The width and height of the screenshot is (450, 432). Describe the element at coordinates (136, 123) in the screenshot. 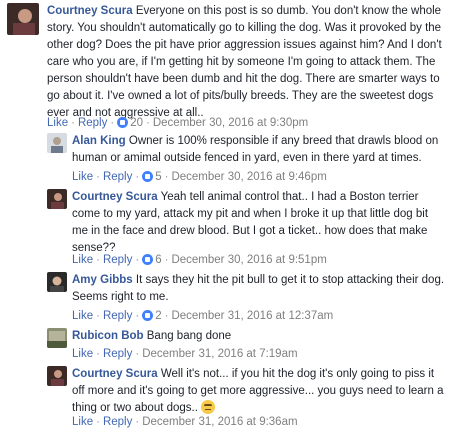

I see `like-count: 20` at that location.